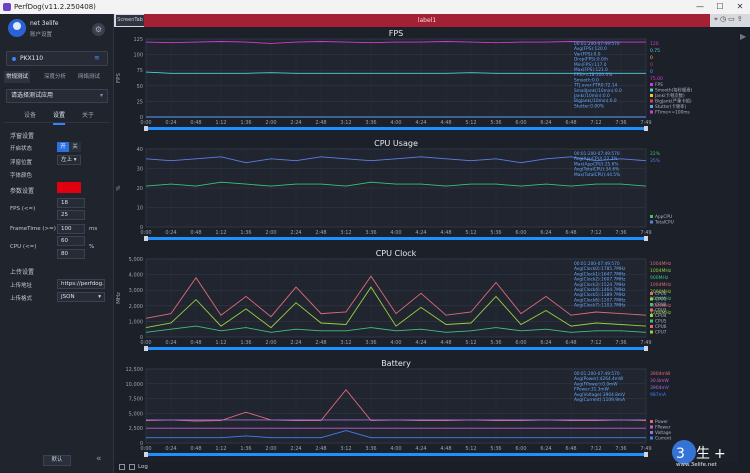 Image resolution: width=750 pixels, height=473 pixels. What do you see at coordinates (81, 284) in the screenshot?
I see `upload-address-input: https://perfdog.q` at bounding box center [81, 284].